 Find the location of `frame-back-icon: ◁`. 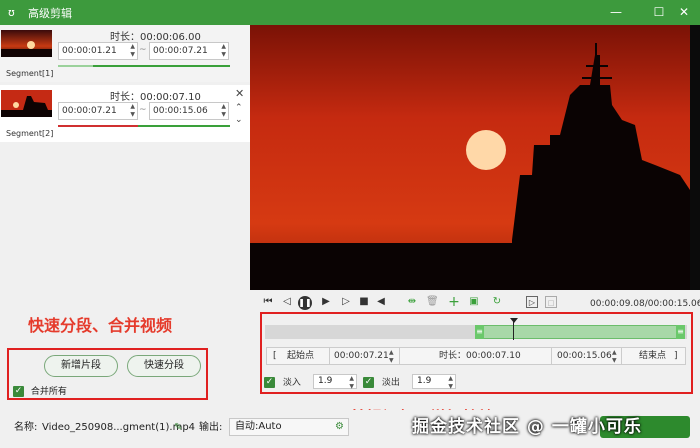

frame-back-icon: ◁ is located at coordinates (287, 302).